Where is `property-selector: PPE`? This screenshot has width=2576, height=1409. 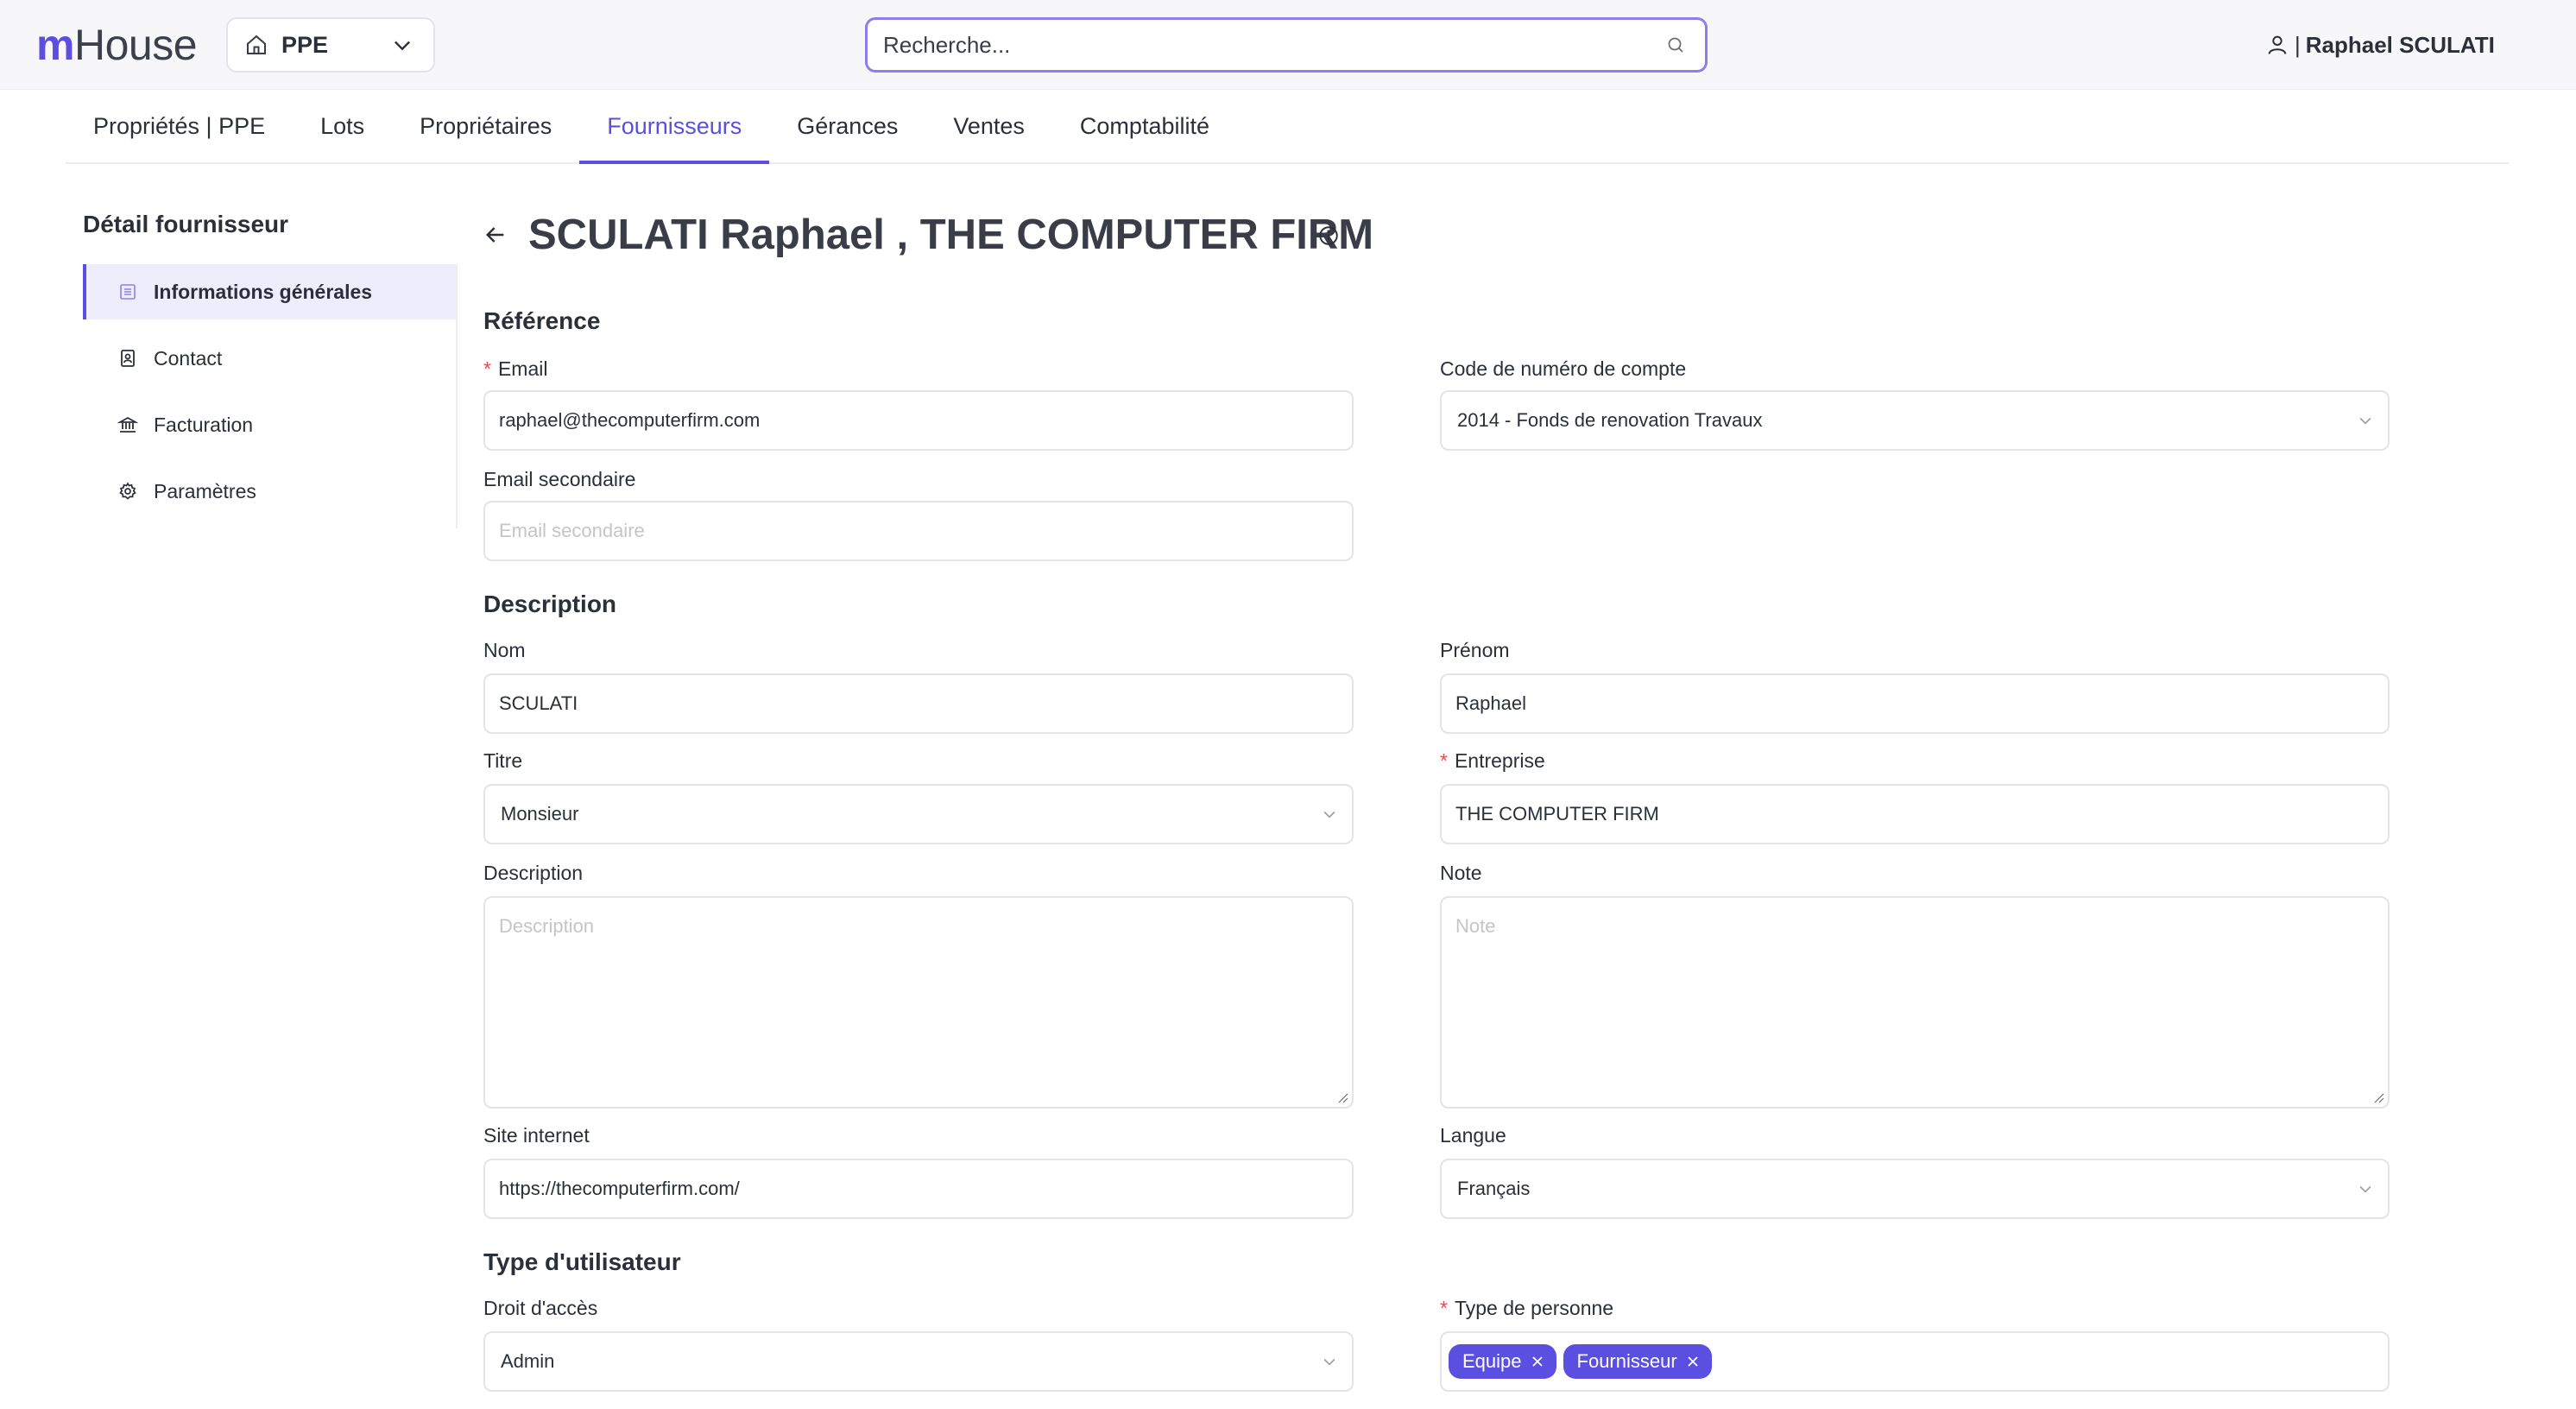
property-selector: PPE is located at coordinates (330, 45).